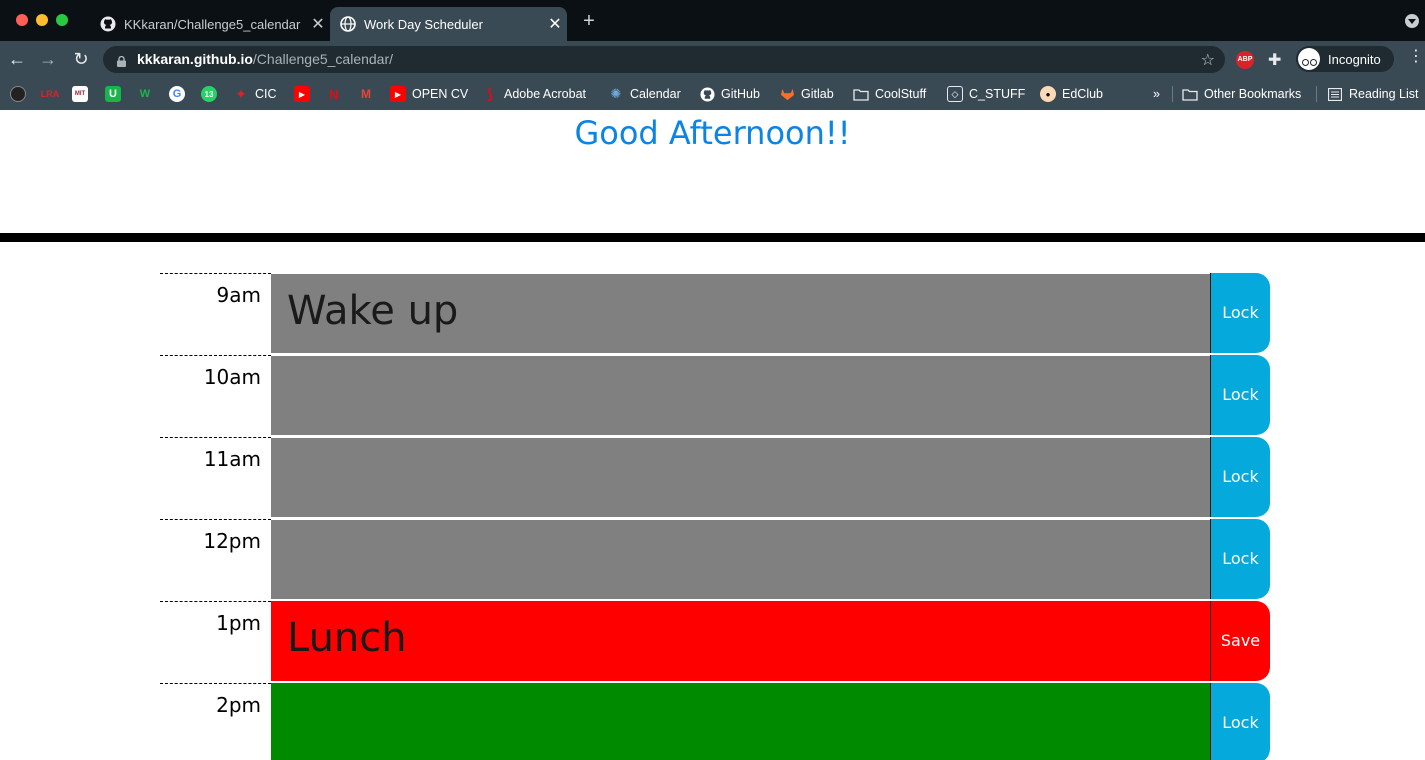  I want to click on bookmark-reading-list: Reading List, so click(1373, 94).